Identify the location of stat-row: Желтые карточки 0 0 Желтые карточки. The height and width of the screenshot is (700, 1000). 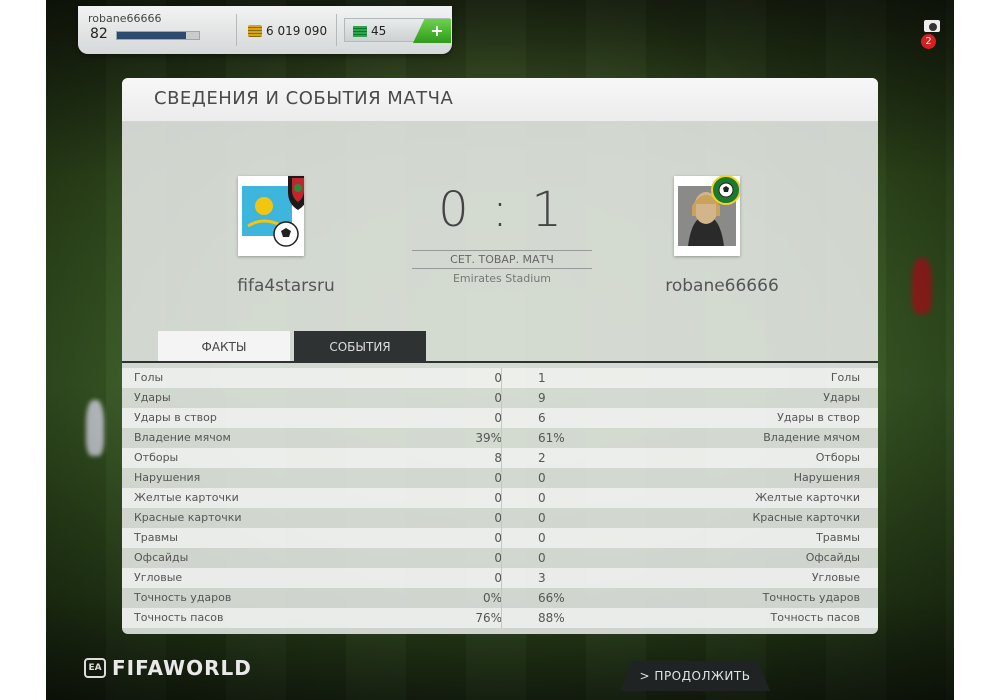
(500, 498).